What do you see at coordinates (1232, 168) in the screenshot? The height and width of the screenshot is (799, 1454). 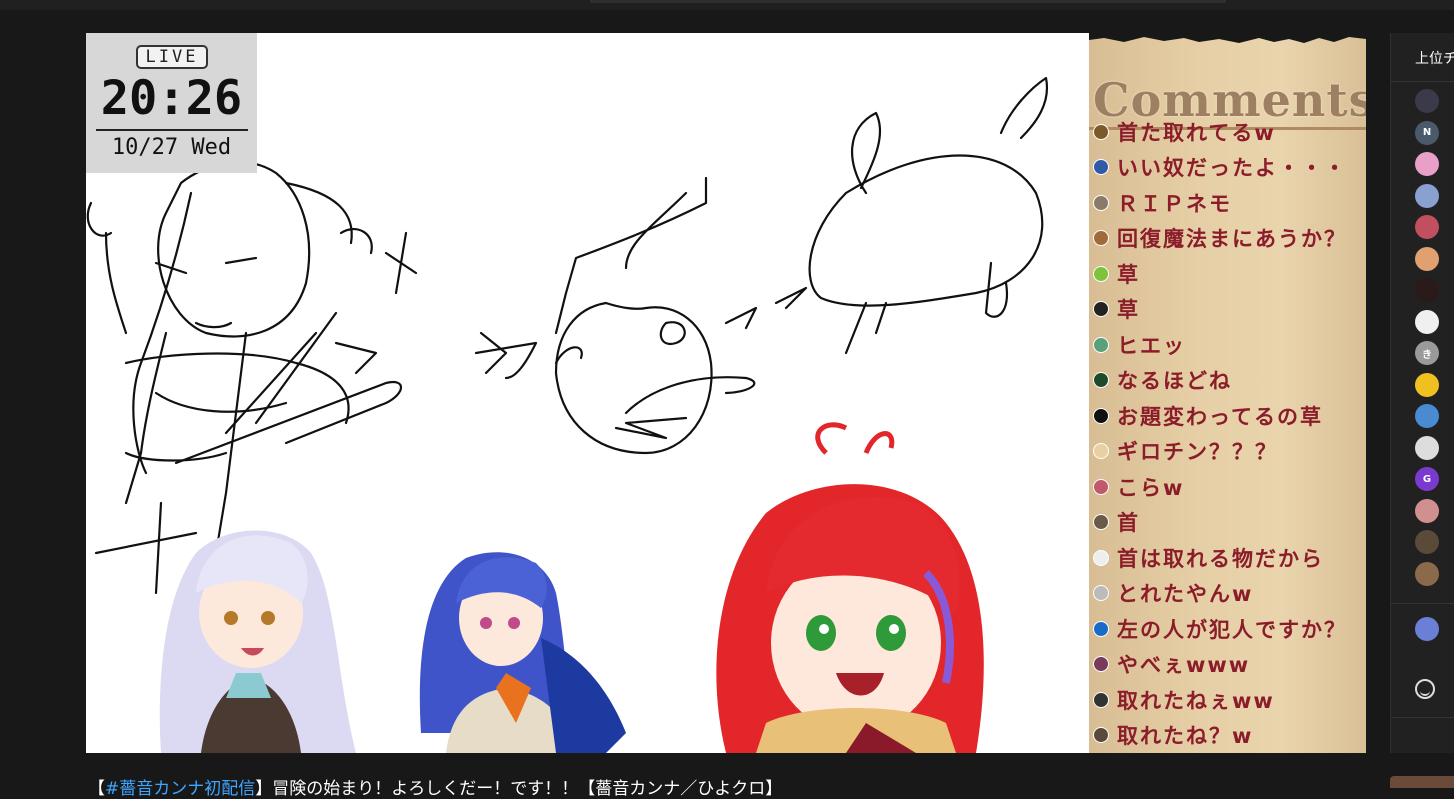 I see `comment-text: いい奴だったよ・・・` at bounding box center [1232, 168].